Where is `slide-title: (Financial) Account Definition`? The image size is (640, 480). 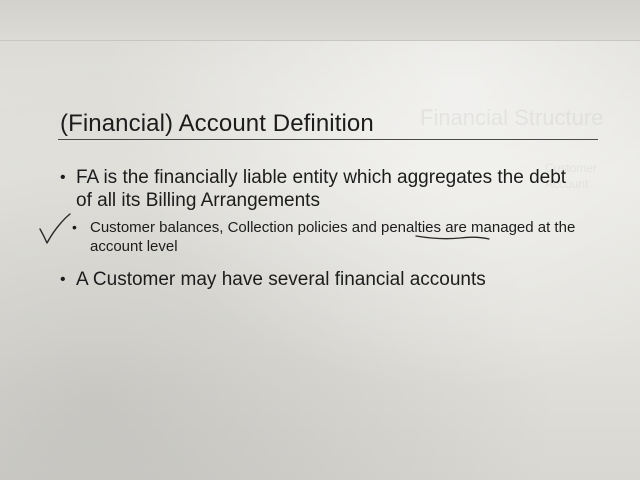
slide-title: (Financial) Account Definition is located at coordinates (217, 123).